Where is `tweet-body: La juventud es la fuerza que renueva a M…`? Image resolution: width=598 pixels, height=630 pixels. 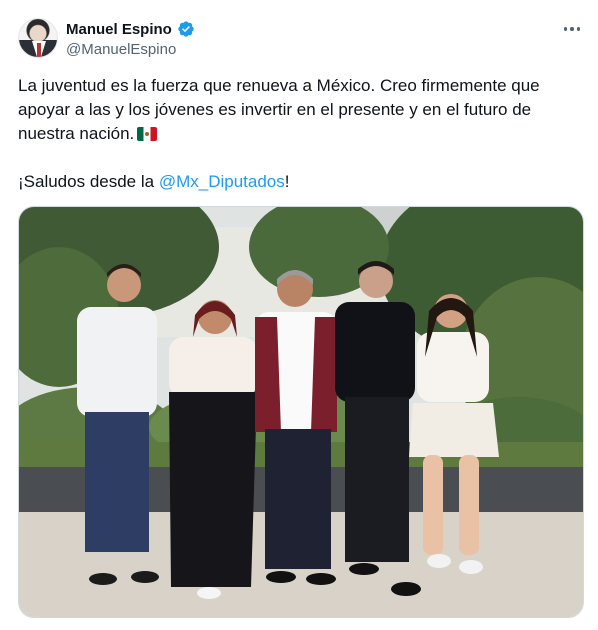
tweet-body: La juventud es la fuerza que renueva a M… is located at coordinates (279, 109).